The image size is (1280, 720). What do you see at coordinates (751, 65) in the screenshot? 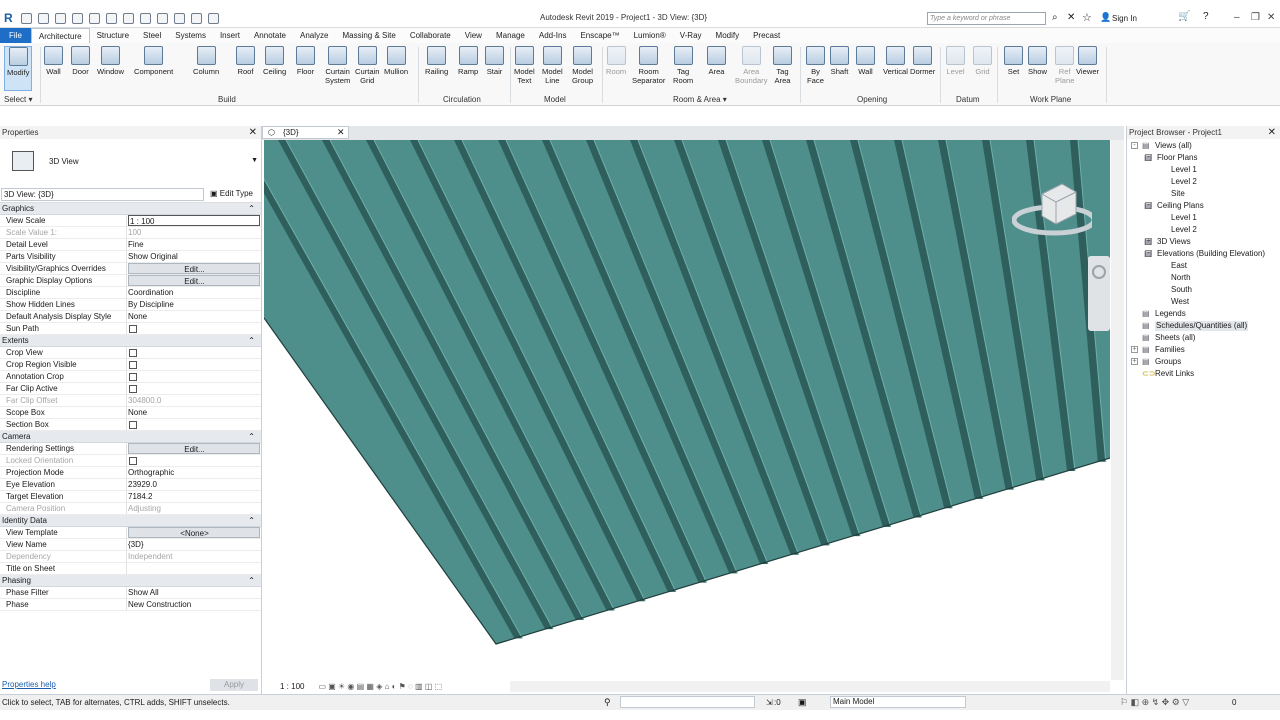
I see `area-boundary-button: Area Boundary` at bounding box center [751, 65].